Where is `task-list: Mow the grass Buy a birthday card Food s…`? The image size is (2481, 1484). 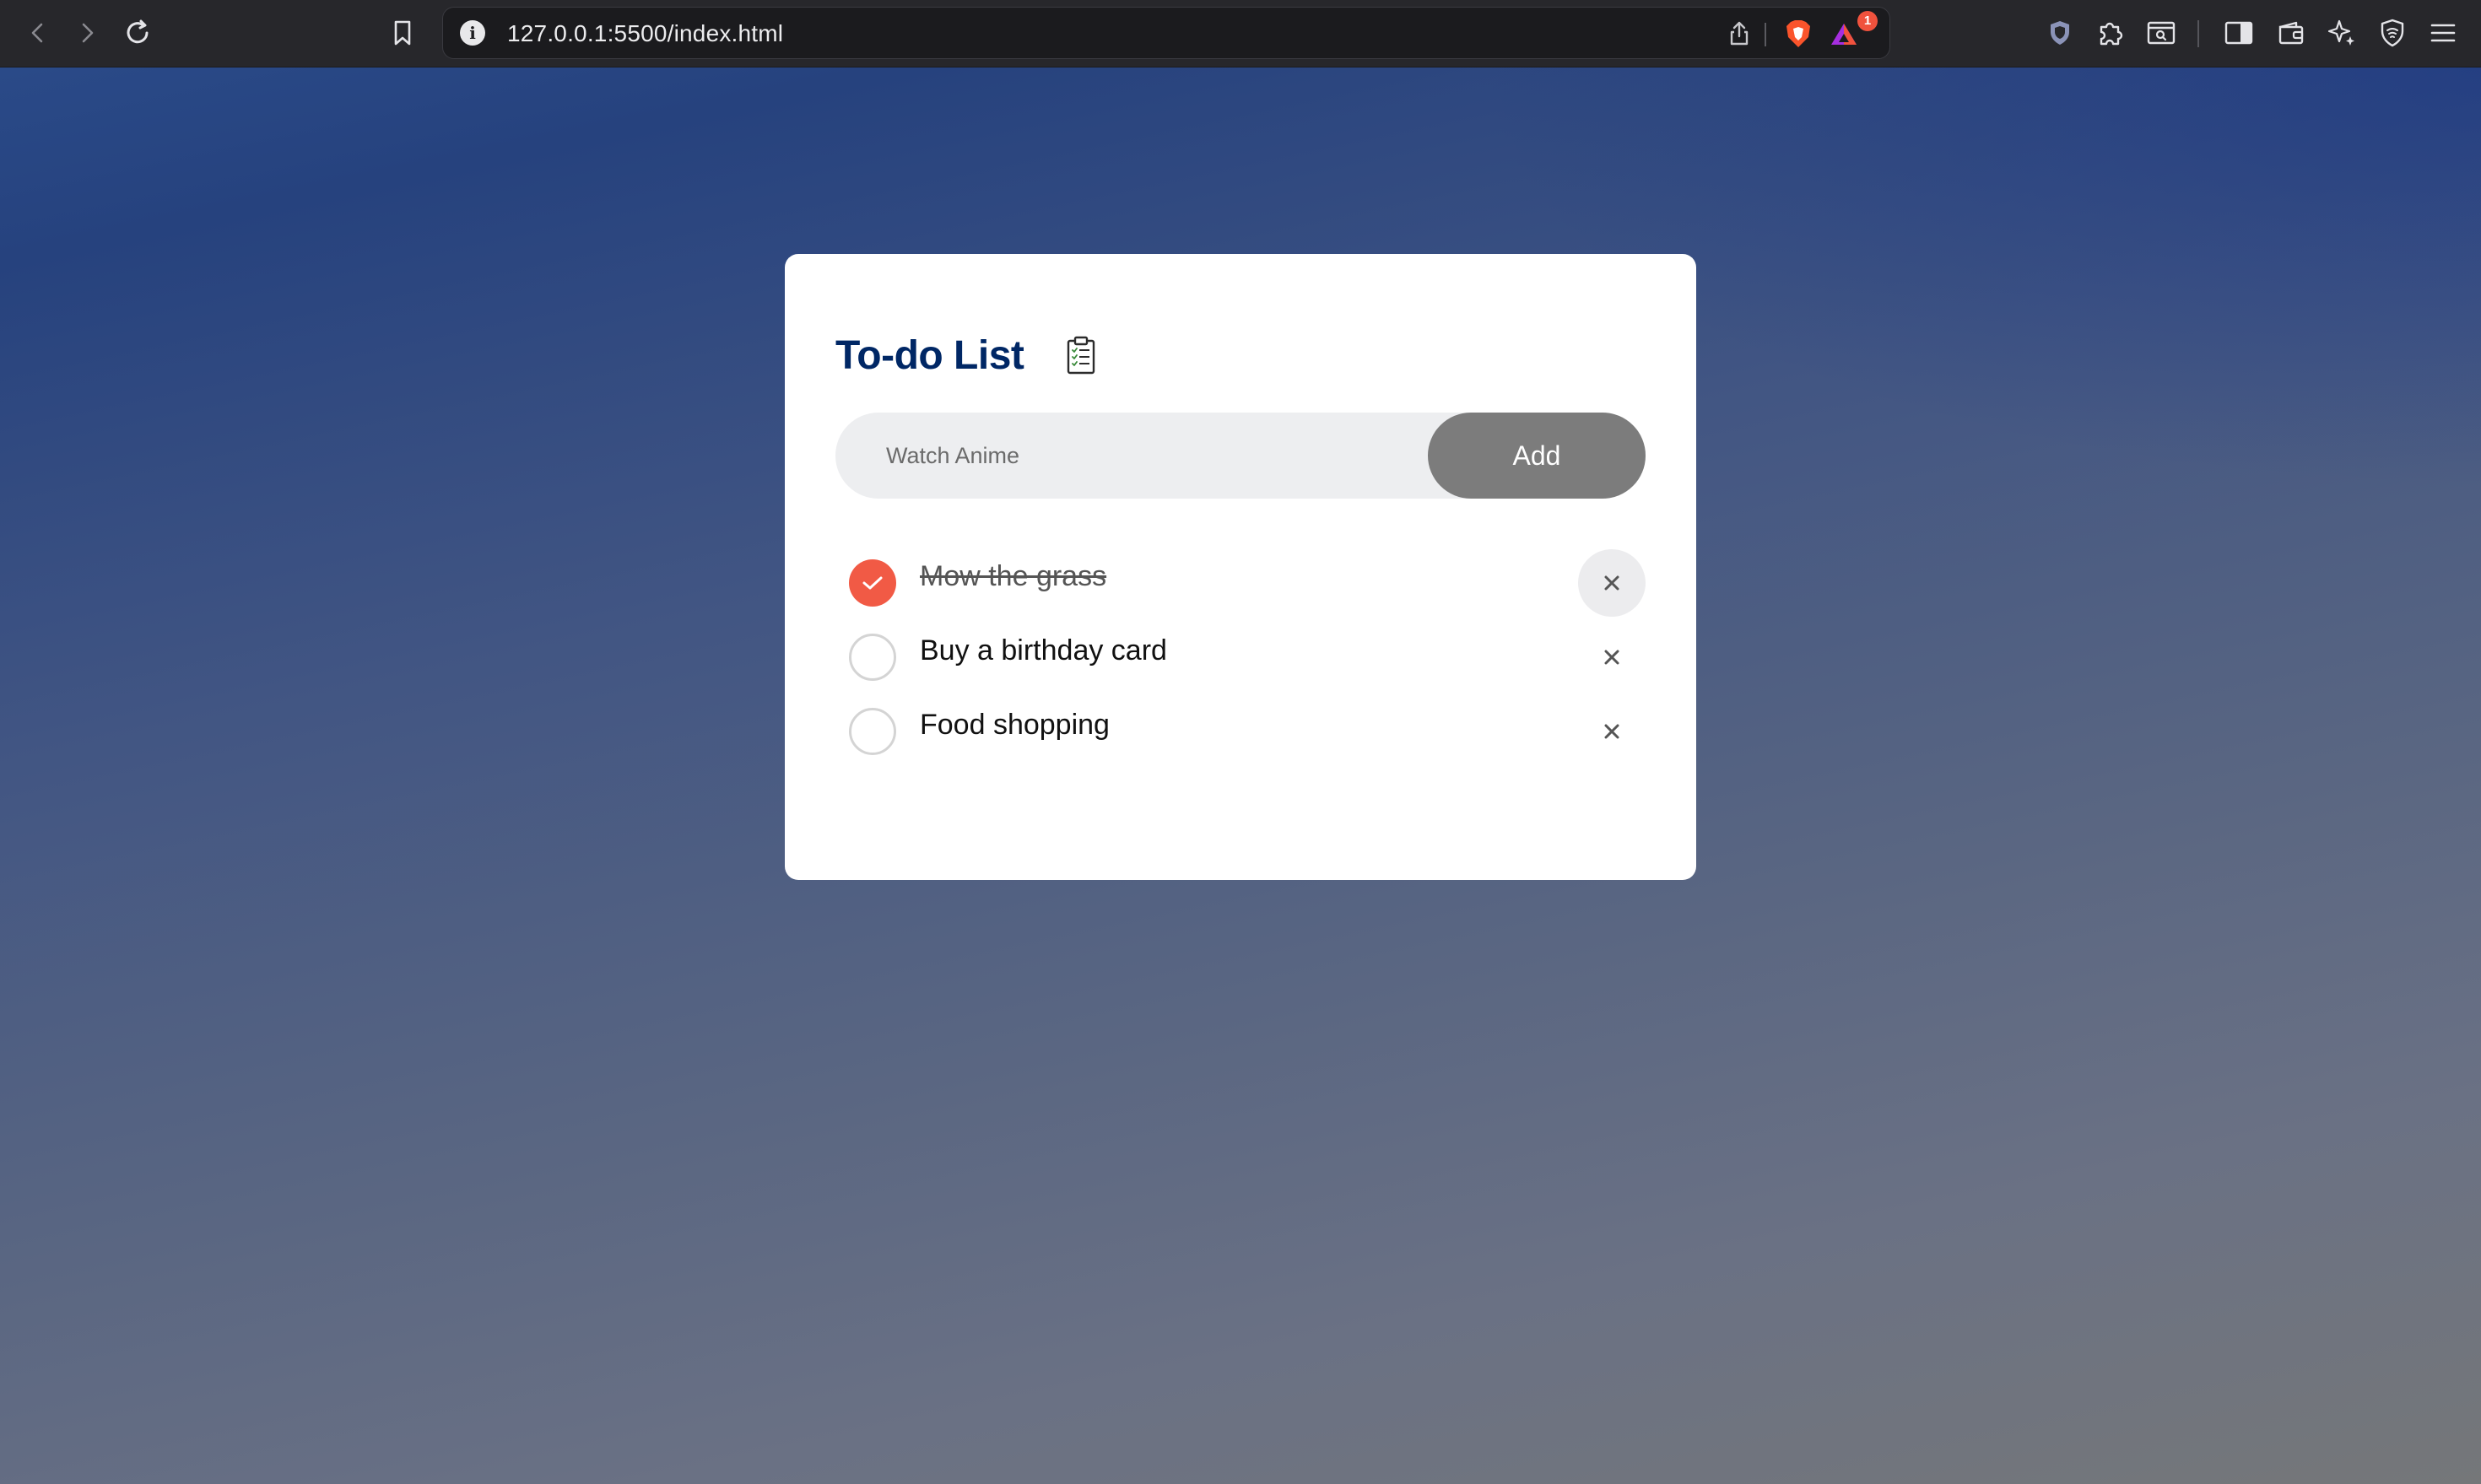 task-list: Mow the grass Buy a birthday card Food s… is located at coordinates (1240, 657).